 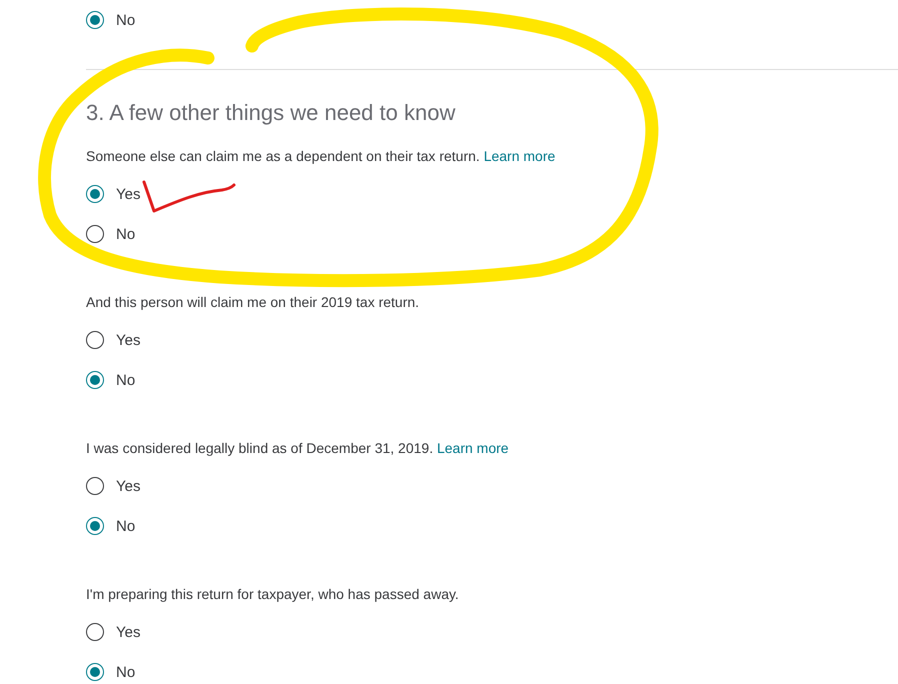 I want to click on question-text: And this person will claim me on their 2019 tax return., so click(x=253, y=302).